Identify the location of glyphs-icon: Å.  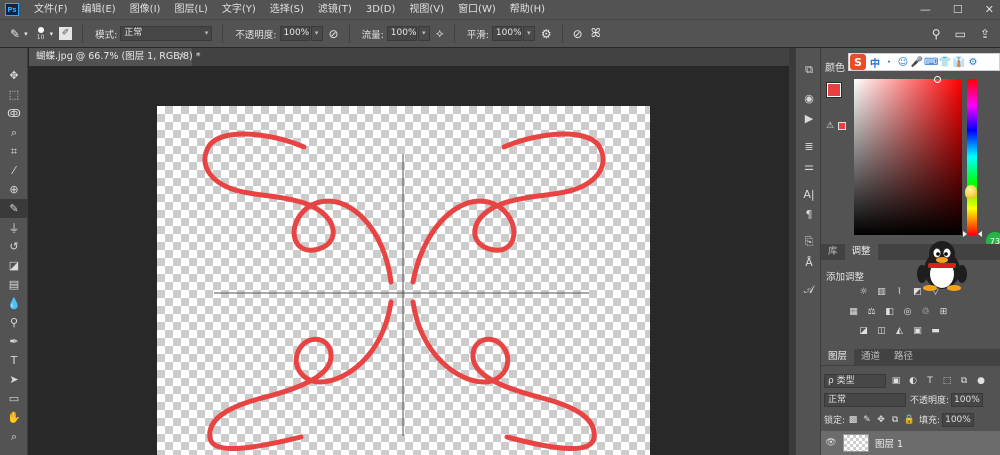
(809, 262).